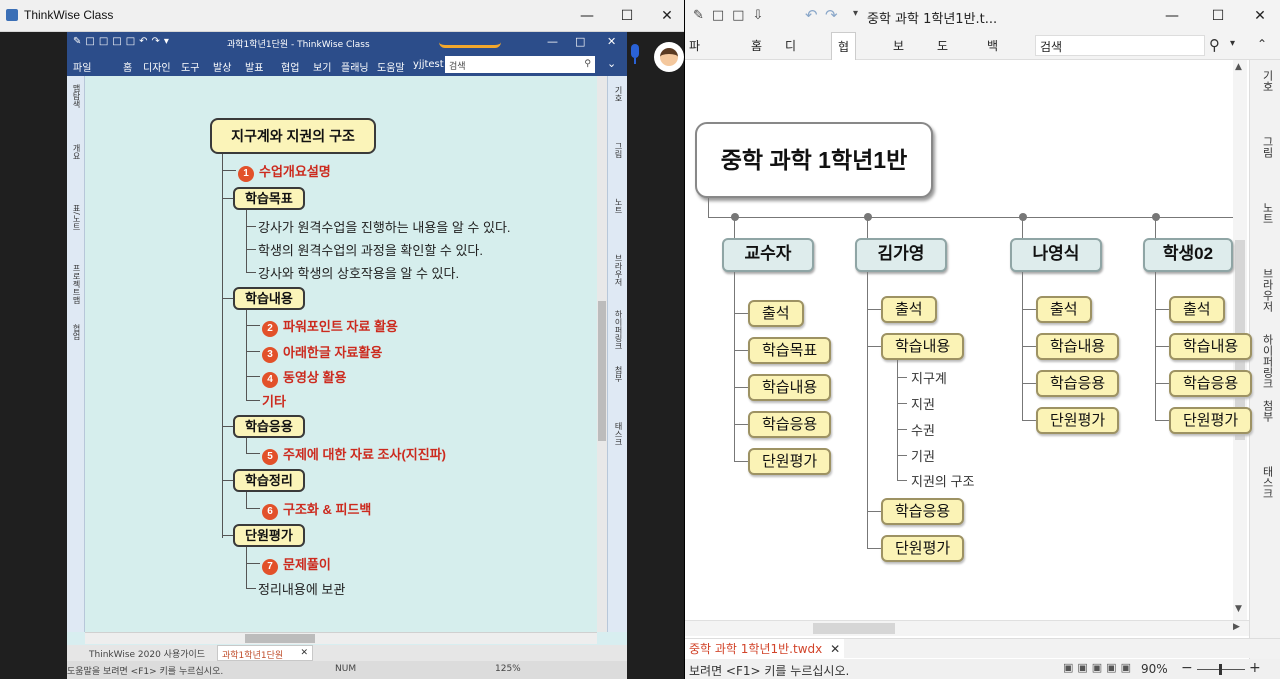 The height and width of the screenshot is (679, 1280). I want to click on topic-label: 구조화 & 피드백, so click(327, 509).